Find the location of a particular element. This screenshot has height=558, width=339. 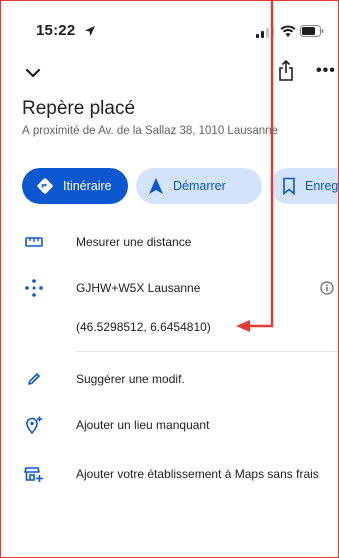

add-missing-place-row: Ajouter un lieu manquant is located at coordinates (169, 425).